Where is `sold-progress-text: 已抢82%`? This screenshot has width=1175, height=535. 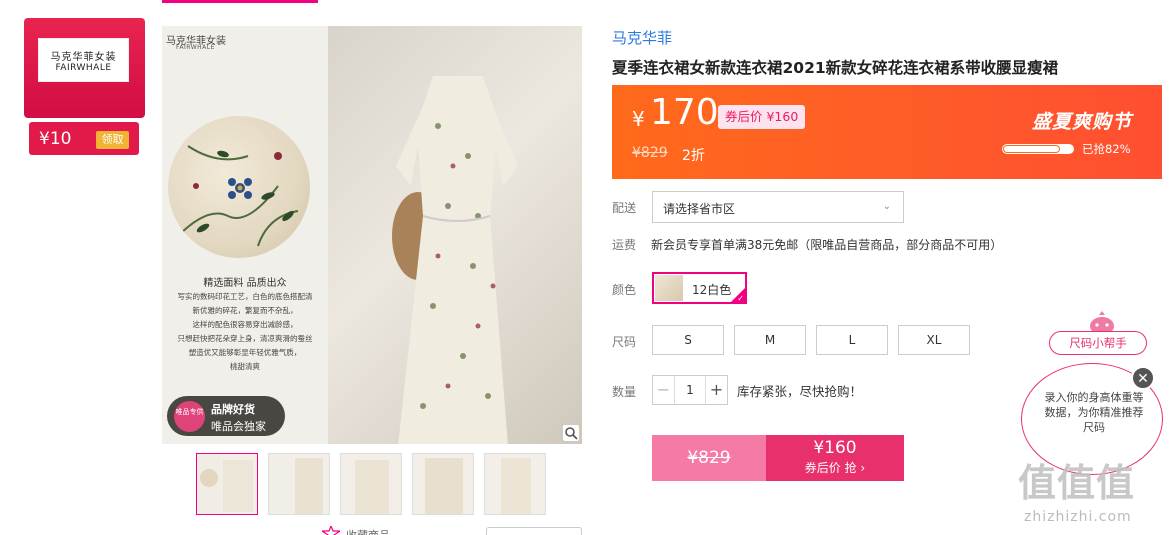
sold-progress-text: 已抢82% is located at coordinates (1106, 149).